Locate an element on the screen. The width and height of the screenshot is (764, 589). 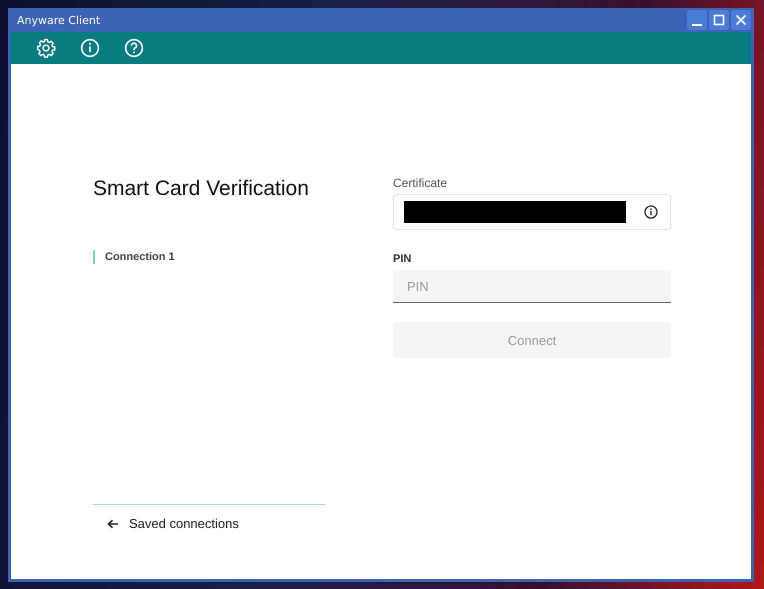
info-button is located at coordinates (90, 48).